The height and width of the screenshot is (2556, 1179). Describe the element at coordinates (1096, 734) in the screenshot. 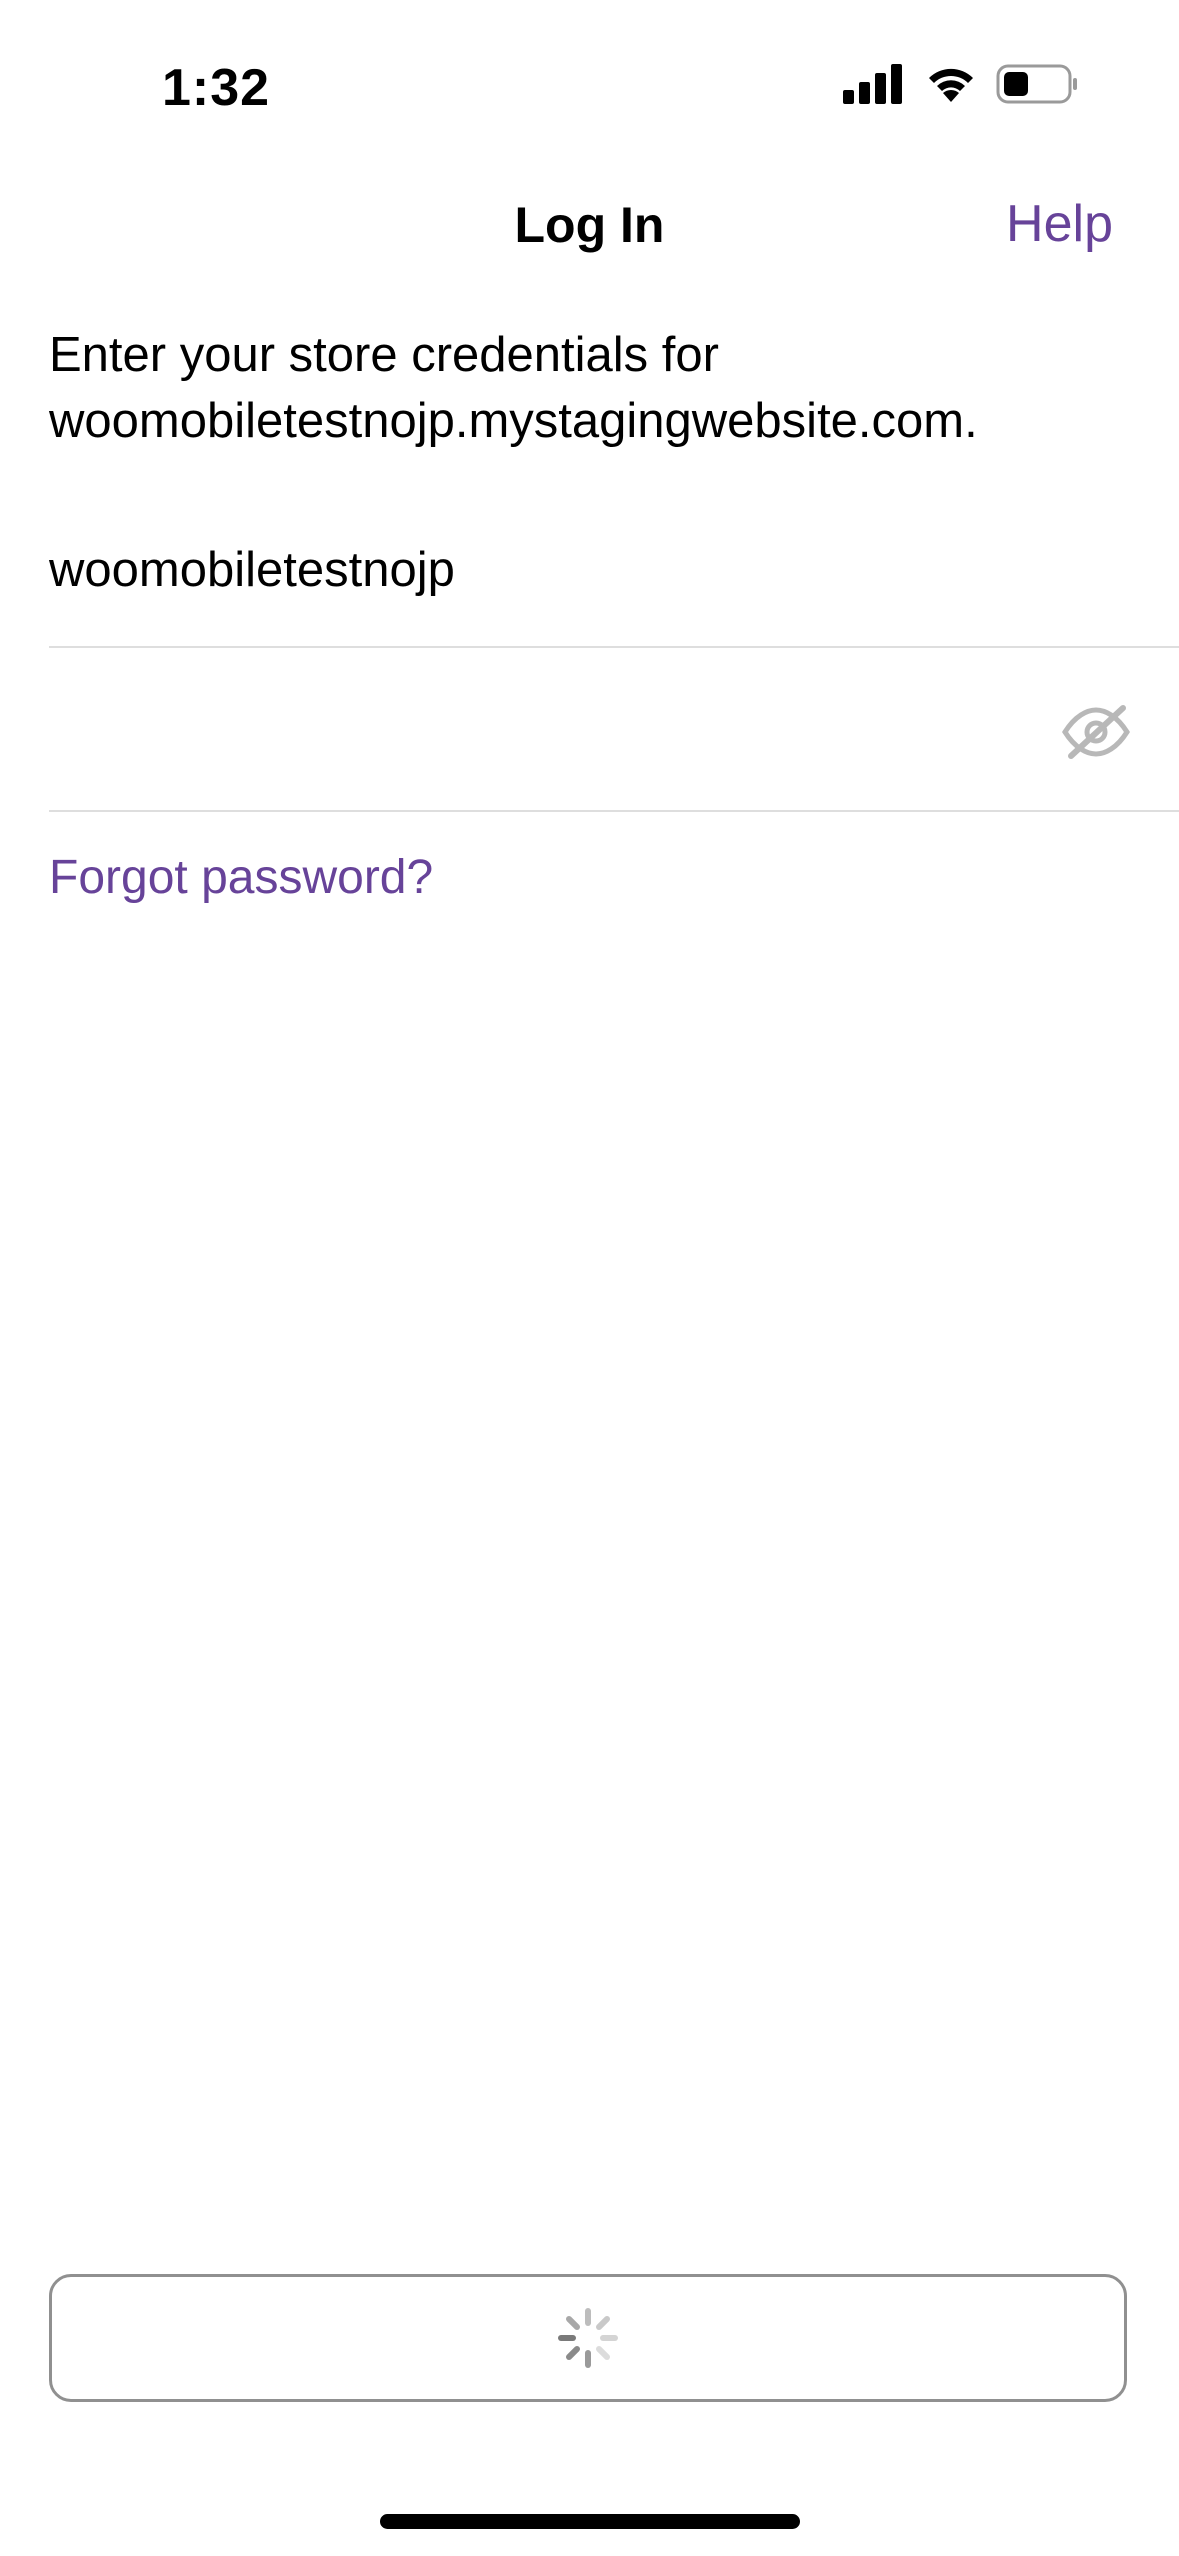

I see `eye-slash-icon` at that location.